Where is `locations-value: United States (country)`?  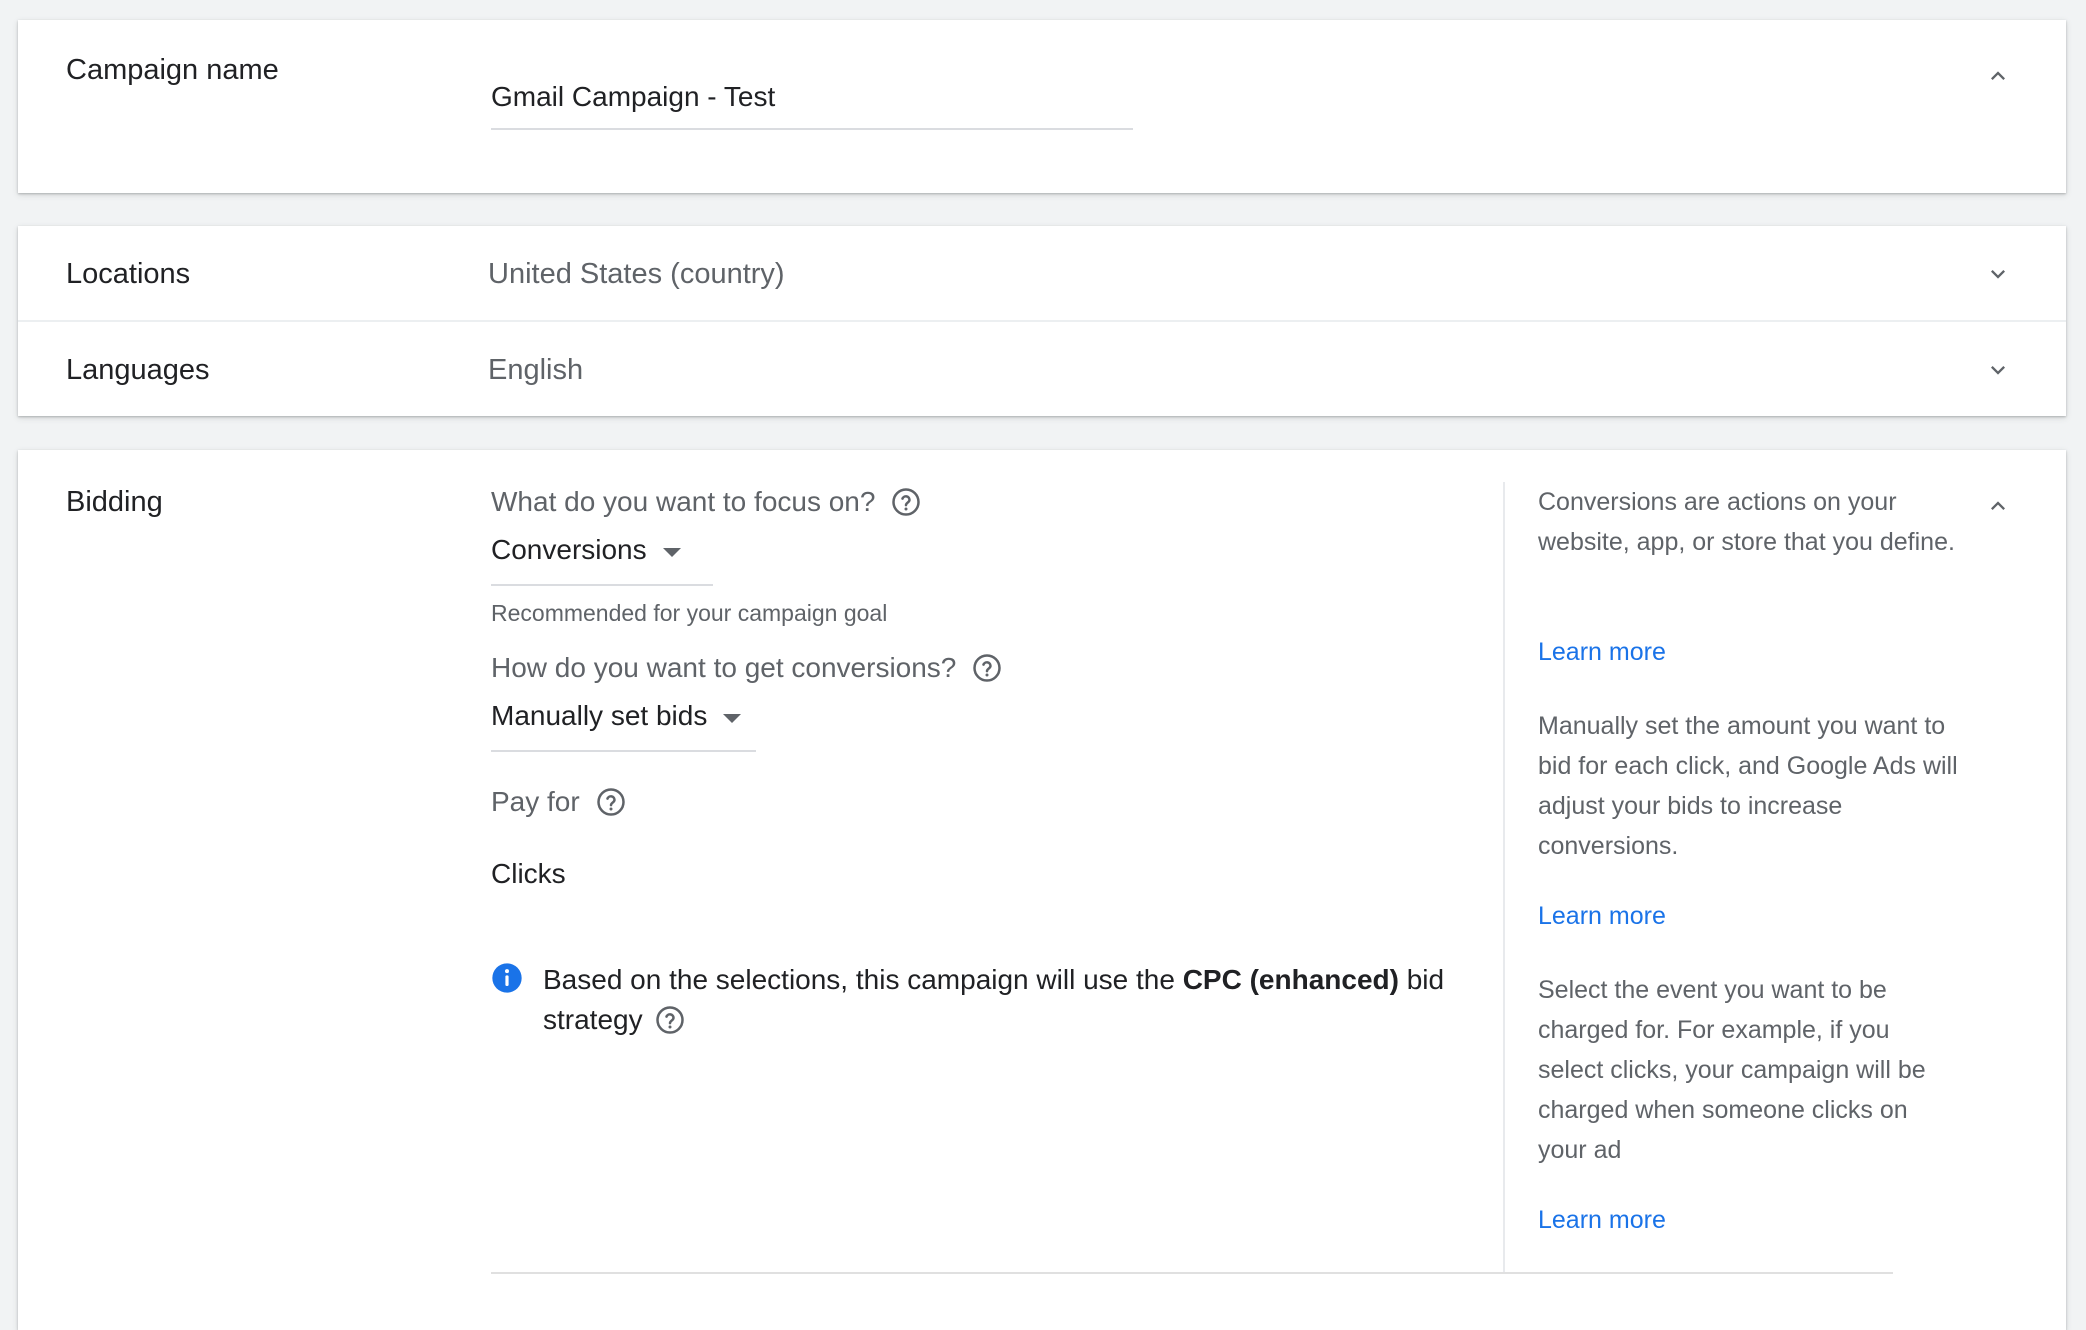 locations-value: United States (country) is located at coordinates (636, 274).